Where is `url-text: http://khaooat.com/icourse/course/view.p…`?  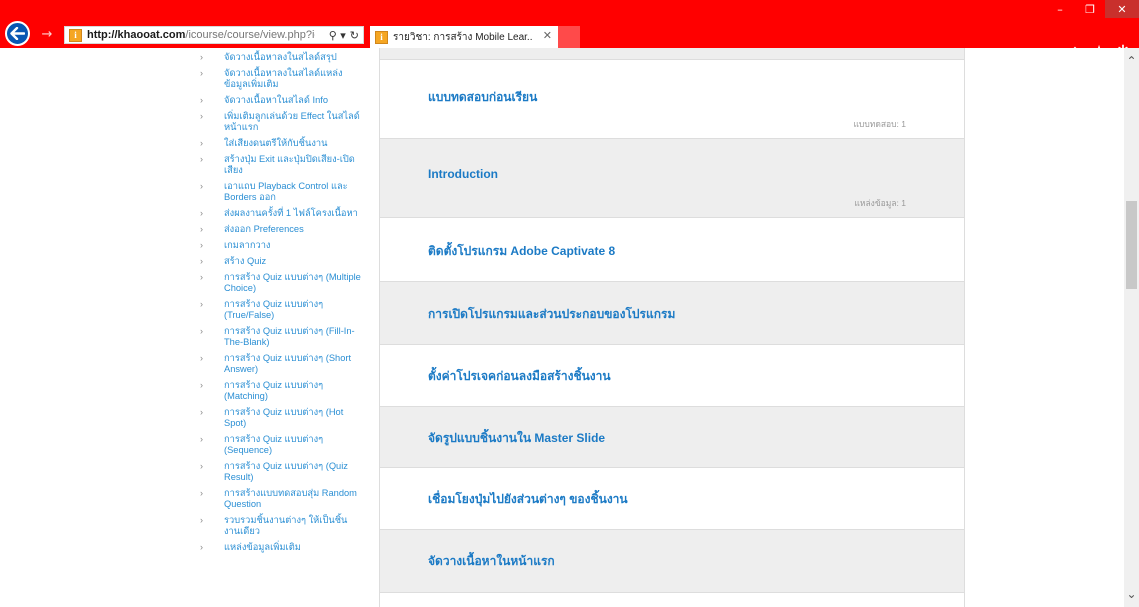 url-text: http://khaooat.com/icourse/course/view.p… is located at coordinates (201, 35).